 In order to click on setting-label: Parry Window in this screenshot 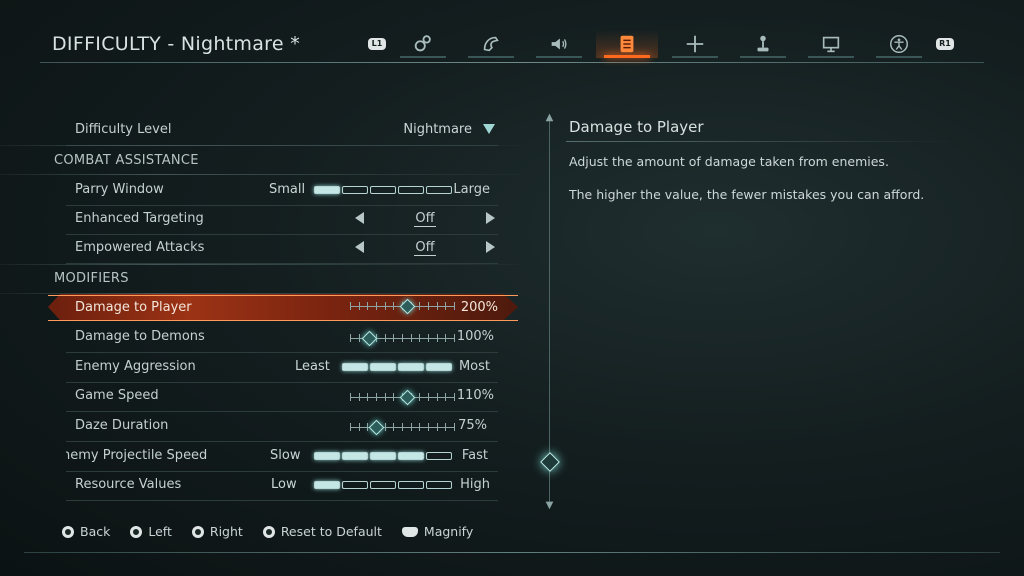, I will do `click(119, 189)`.